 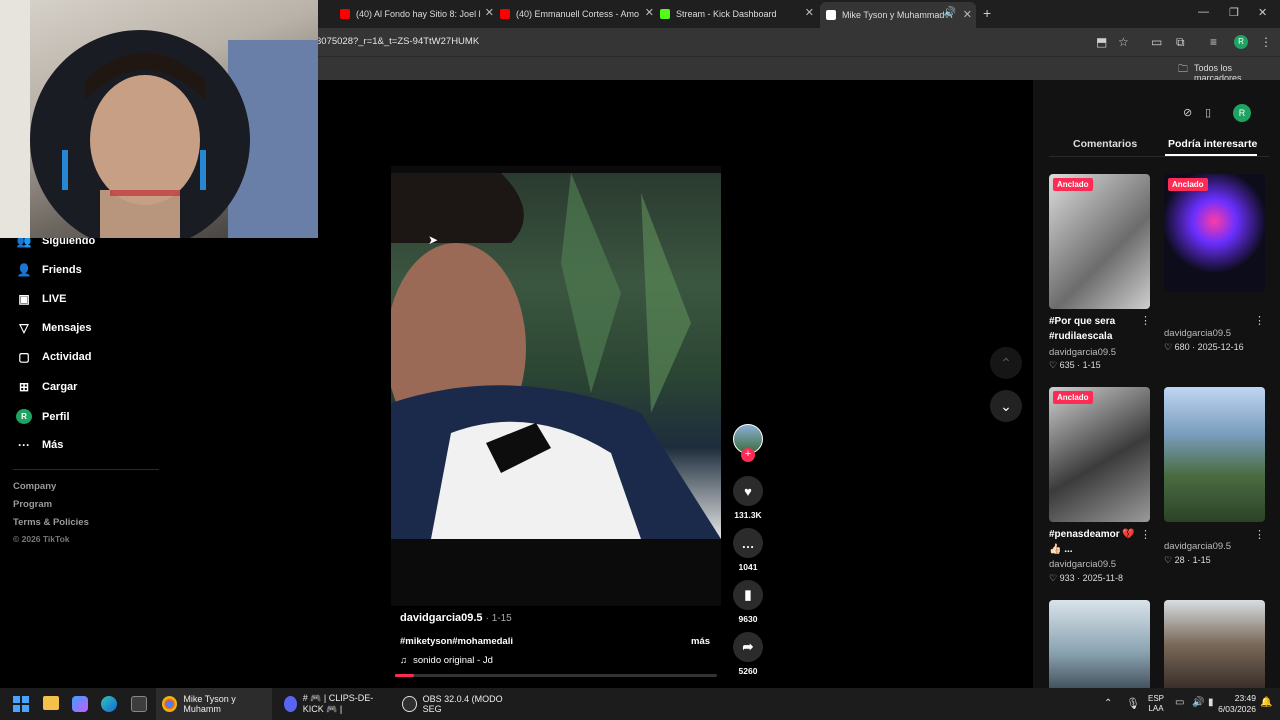 What do you see at coordinates (1006, 406) in the screenshot?
I see `next-video-button: ⌄` at bounding box center [1006, 406].